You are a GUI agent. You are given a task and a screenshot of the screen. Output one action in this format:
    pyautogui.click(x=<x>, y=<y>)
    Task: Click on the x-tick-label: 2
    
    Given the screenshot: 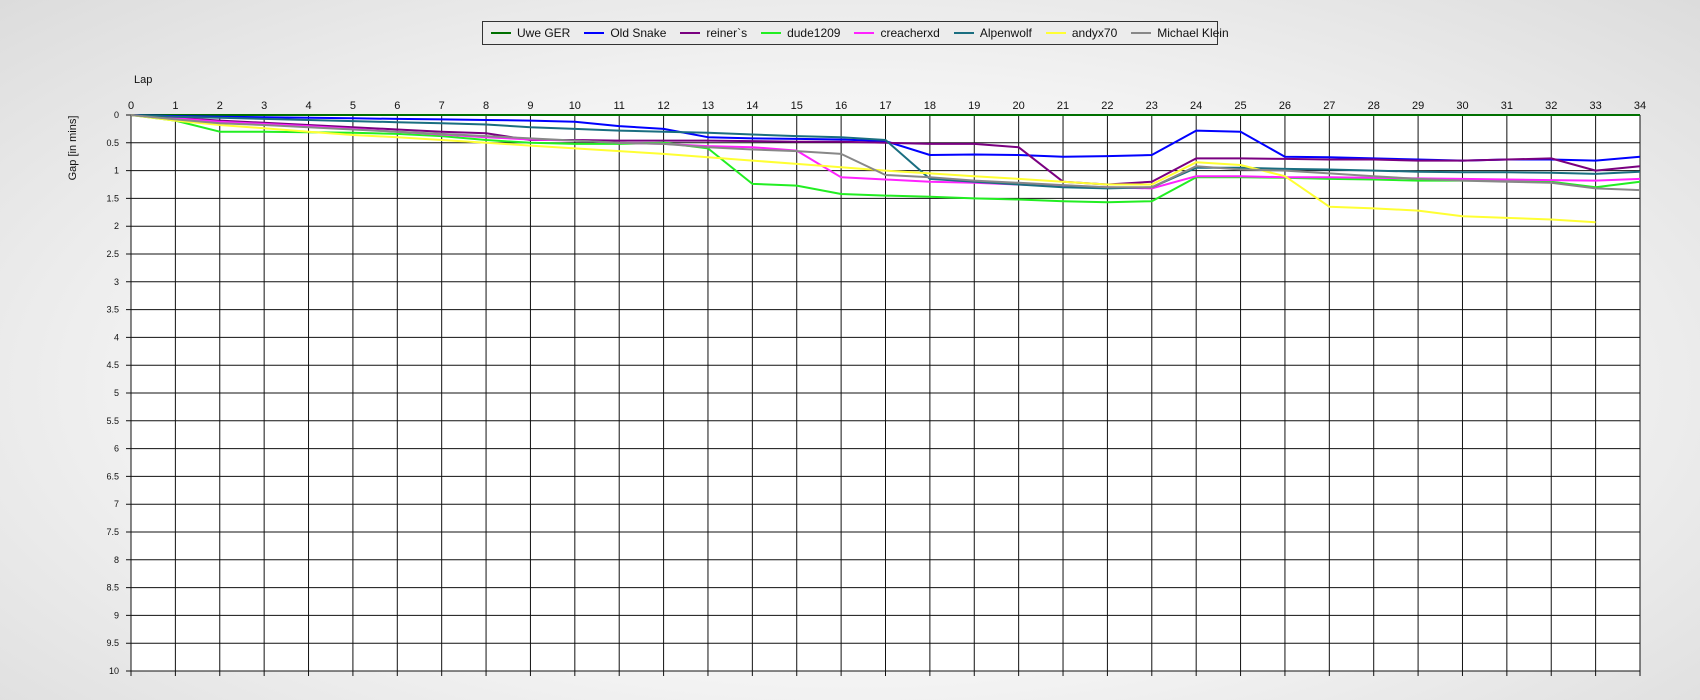 What is the action you would take?
    pyautogui.click(x=220, y=106)
    